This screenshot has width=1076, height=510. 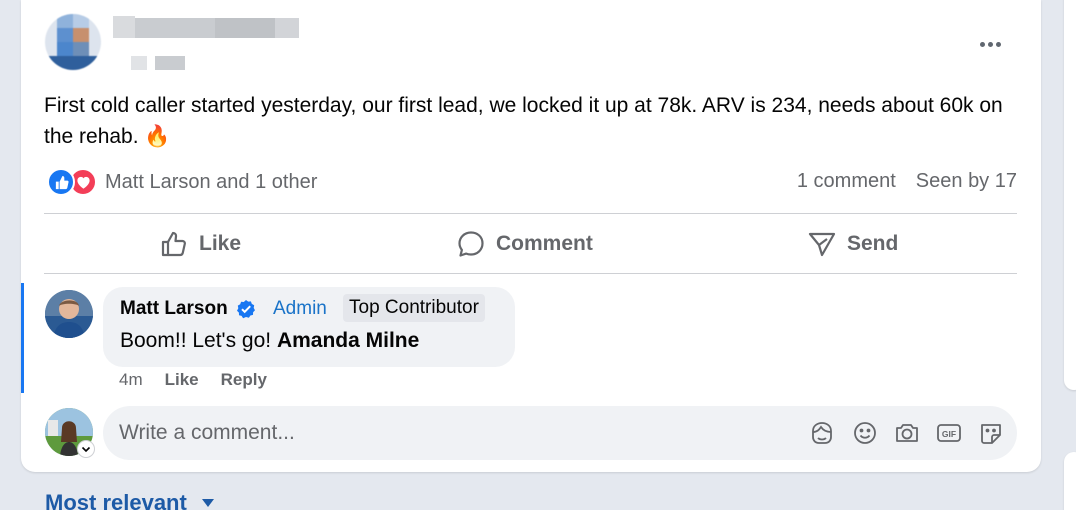 I want to click on comment-composer: GIF, so click(x=560, y=433).